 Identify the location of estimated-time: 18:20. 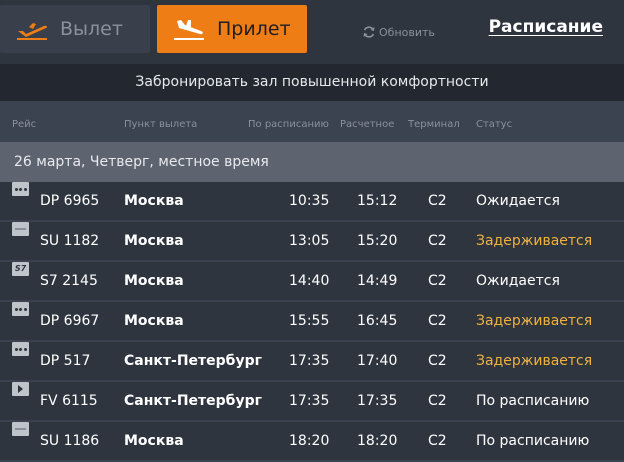
(377, 441).